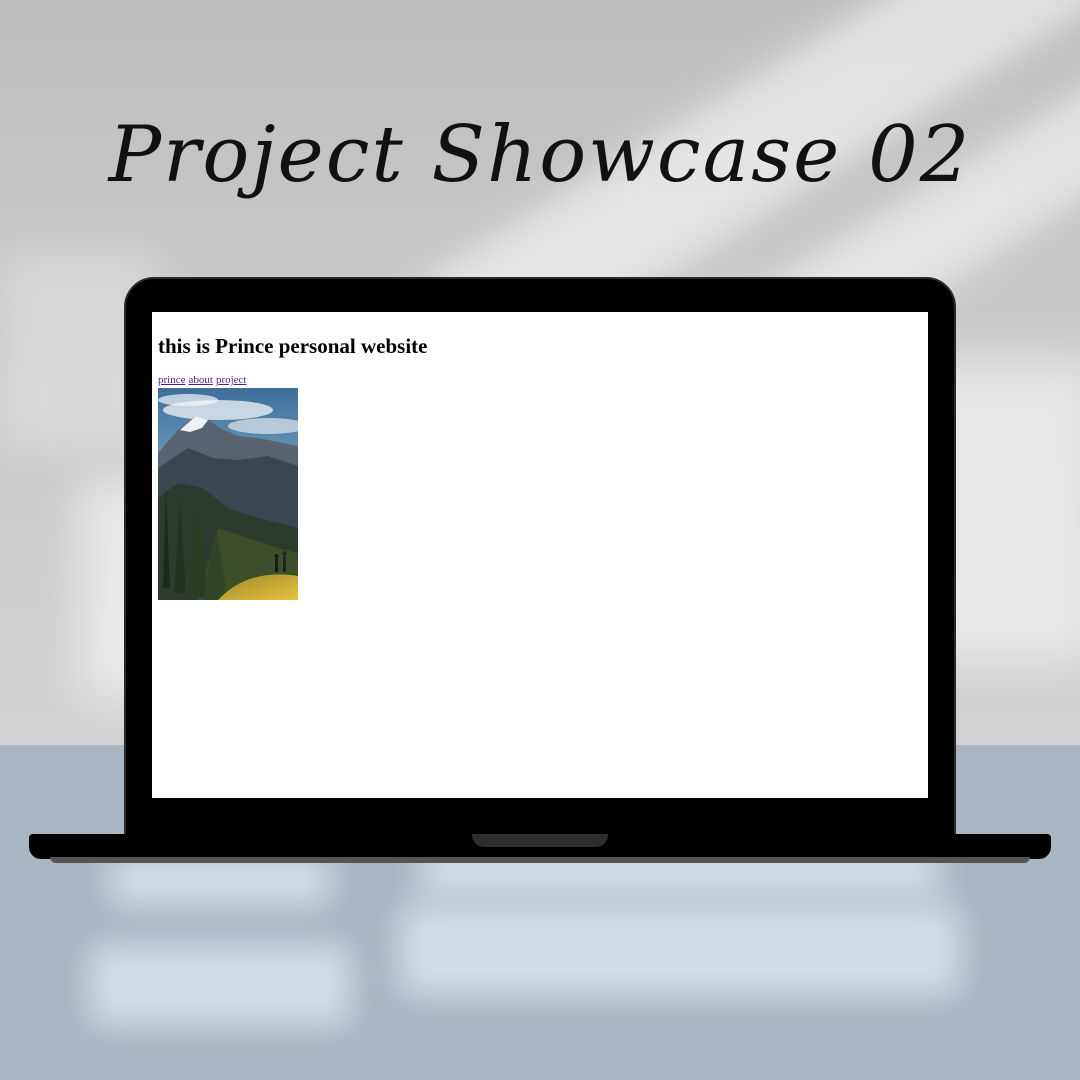 The height and width of the screenshot is (1080, 1080). I want to click on nav-link-prince: prince, so click(171, 380).